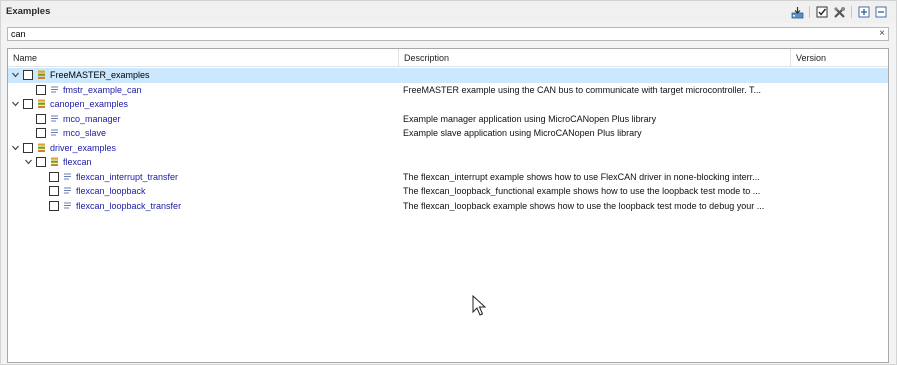 Image resolution: width=897 pixels, height=365 pixels. What do you see at coordinates (448, 162) in the screenshot?
I see `tree-row: flexcan` at bounding box center [448, 162].